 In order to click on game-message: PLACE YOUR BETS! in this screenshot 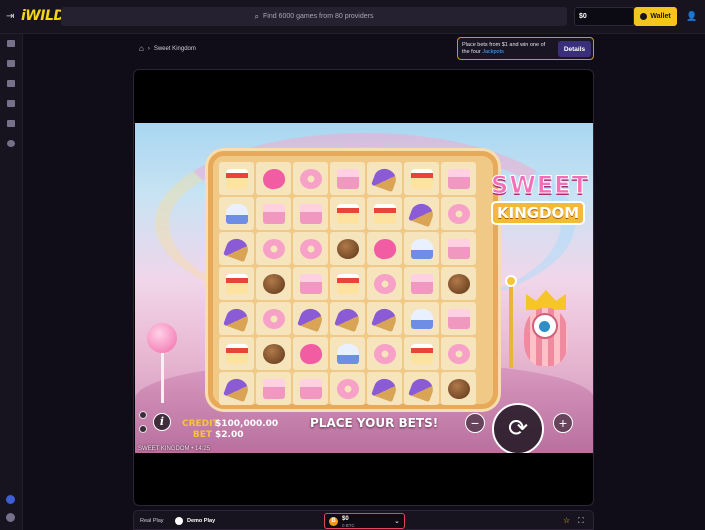, I will do `click(374, 423)`.